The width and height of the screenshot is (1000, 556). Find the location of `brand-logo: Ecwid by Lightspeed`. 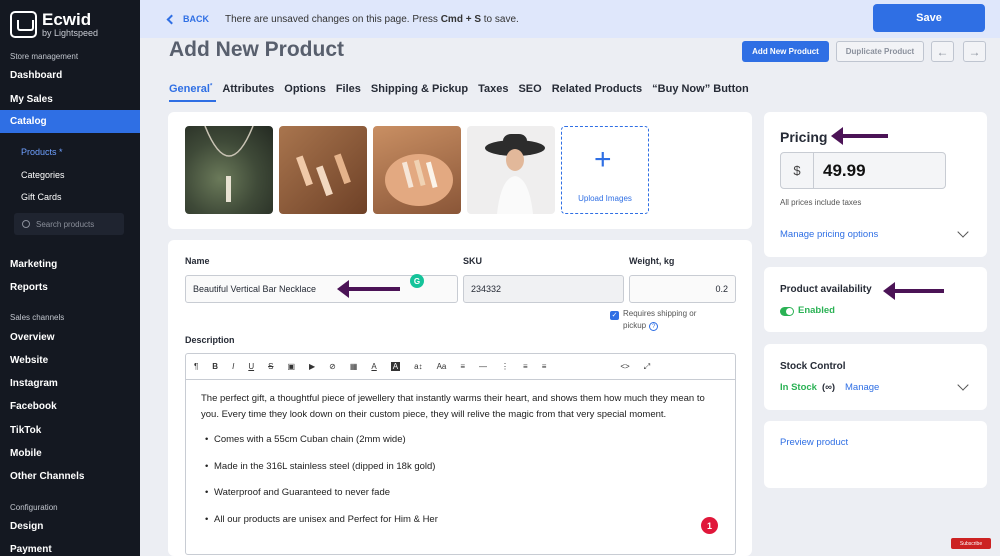

brand-logo: Ecwid by Lightspeed is located at coordinates (54, 24).